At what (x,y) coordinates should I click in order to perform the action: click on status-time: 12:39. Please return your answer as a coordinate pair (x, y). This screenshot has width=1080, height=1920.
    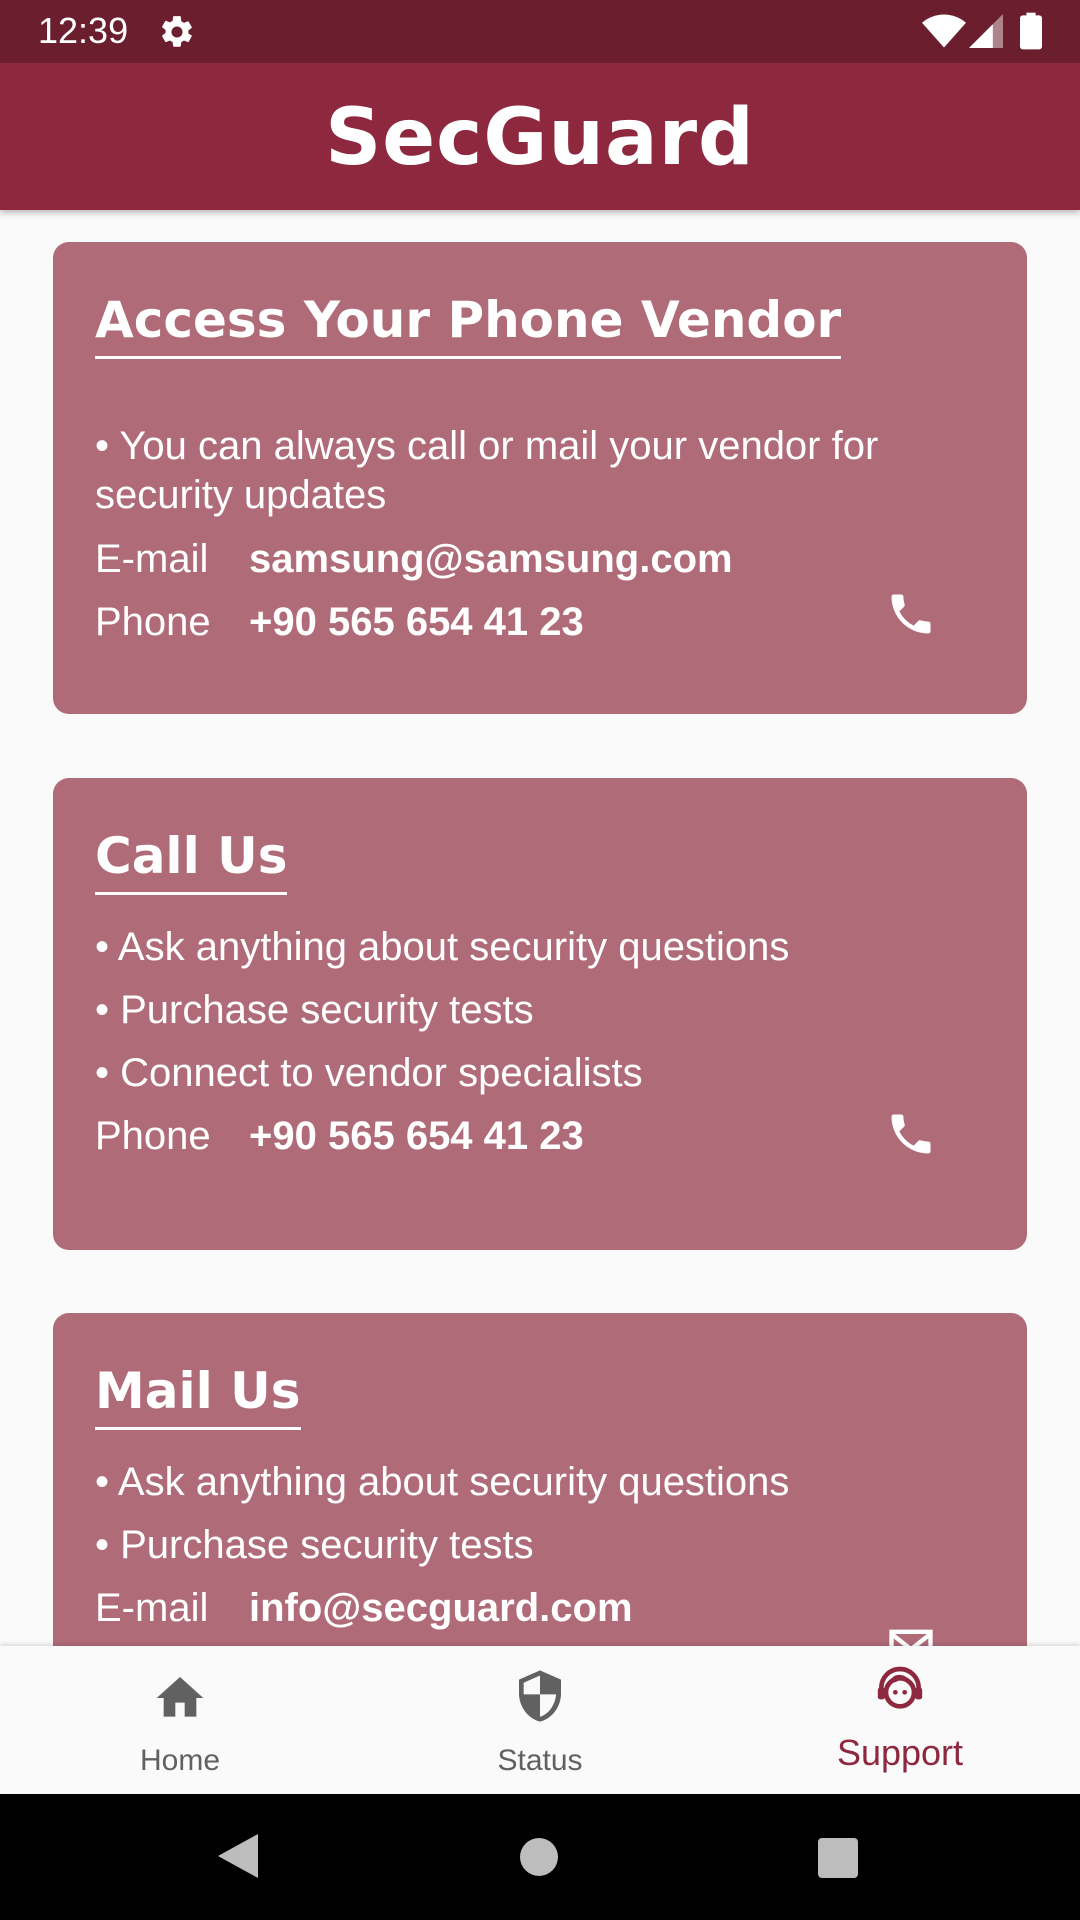
    Looking at the image, I should click on (83, 30).